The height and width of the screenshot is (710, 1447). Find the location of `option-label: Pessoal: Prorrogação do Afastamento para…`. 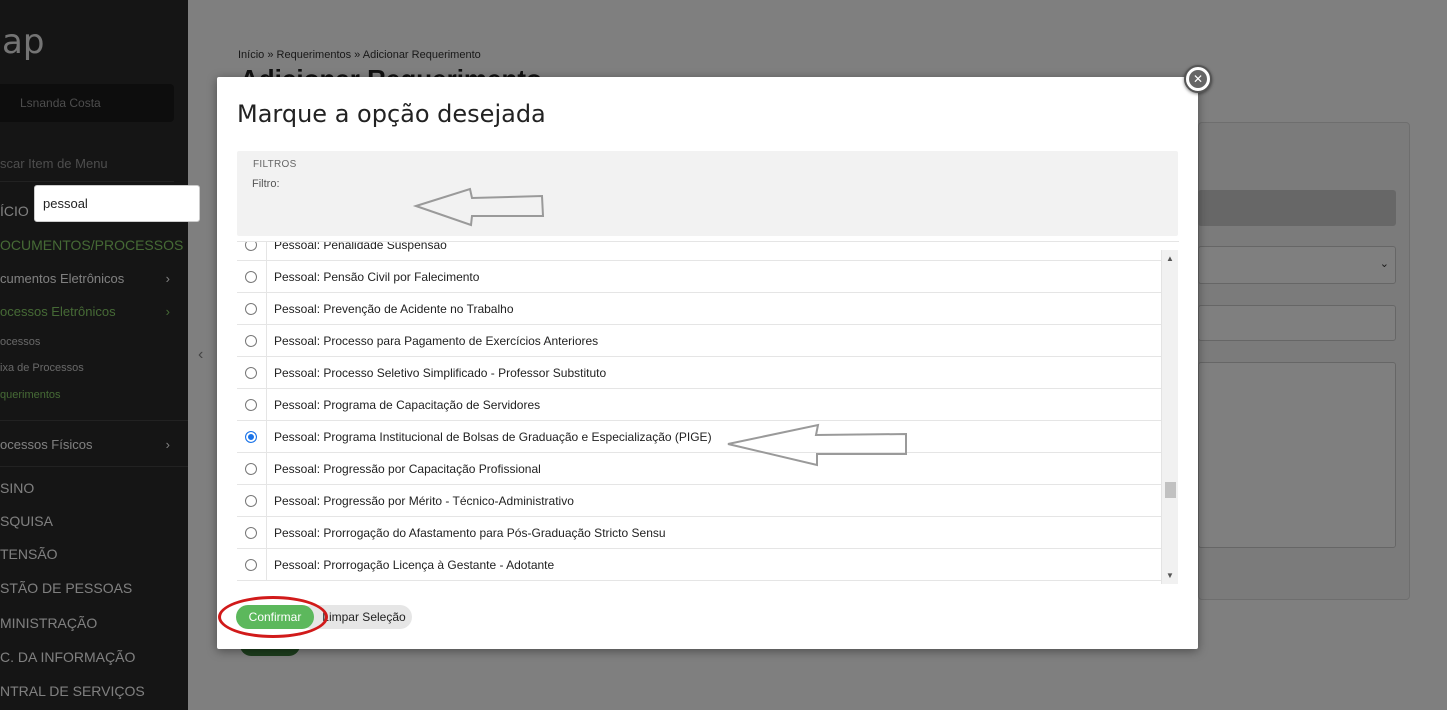

option-label: Pessoal: Prorrogação do Afastamento para… is located at coordinates (470, 533).